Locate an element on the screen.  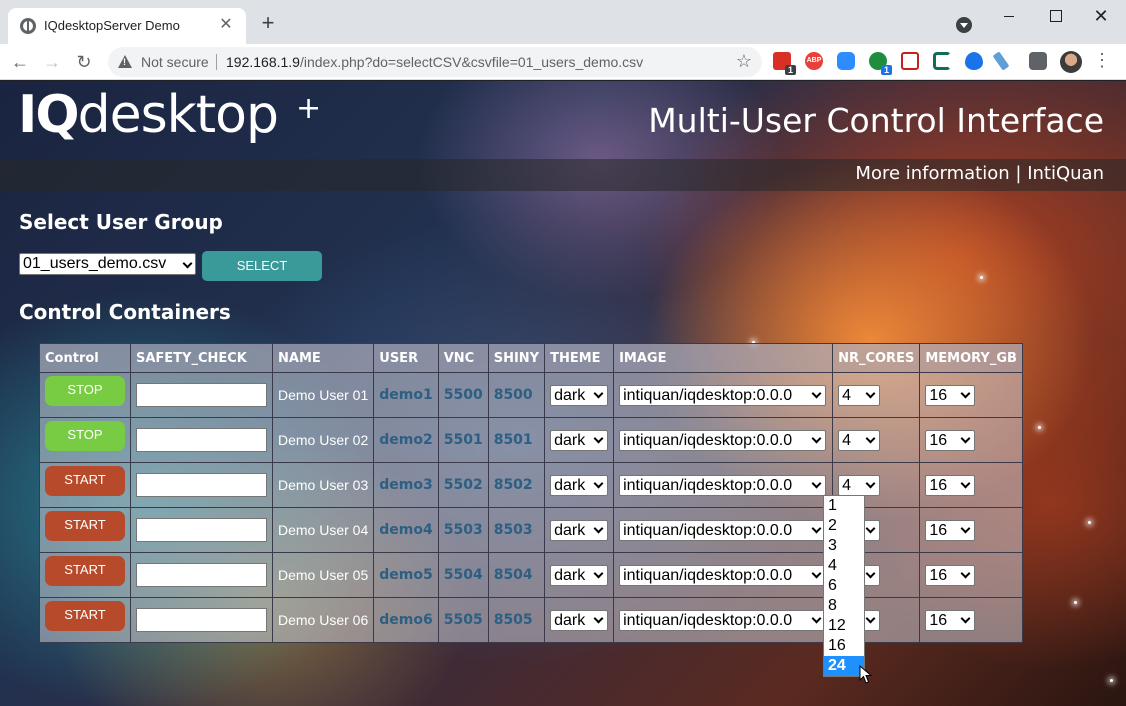
more-information-link: More information is located at coordinates (932, 173).